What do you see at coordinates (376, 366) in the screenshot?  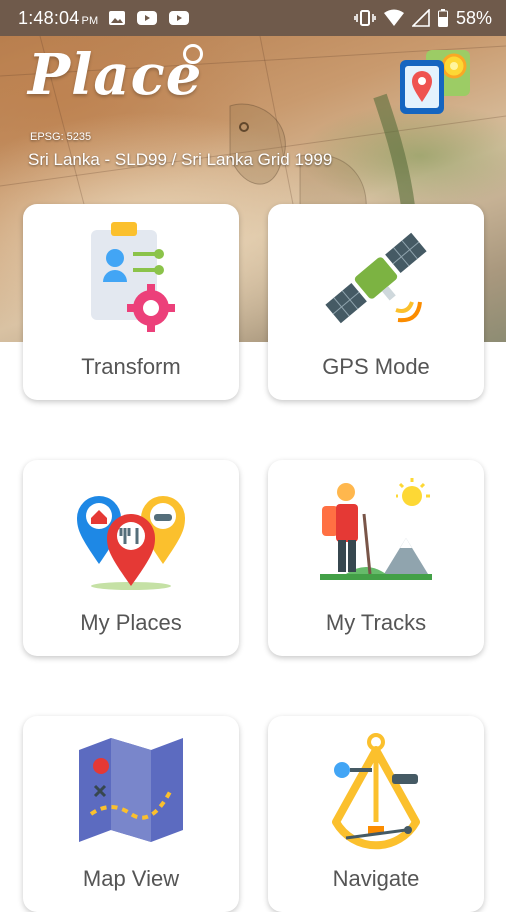 I see `gps-mode-label: GPS Mode` at bounding box center [376, 366].